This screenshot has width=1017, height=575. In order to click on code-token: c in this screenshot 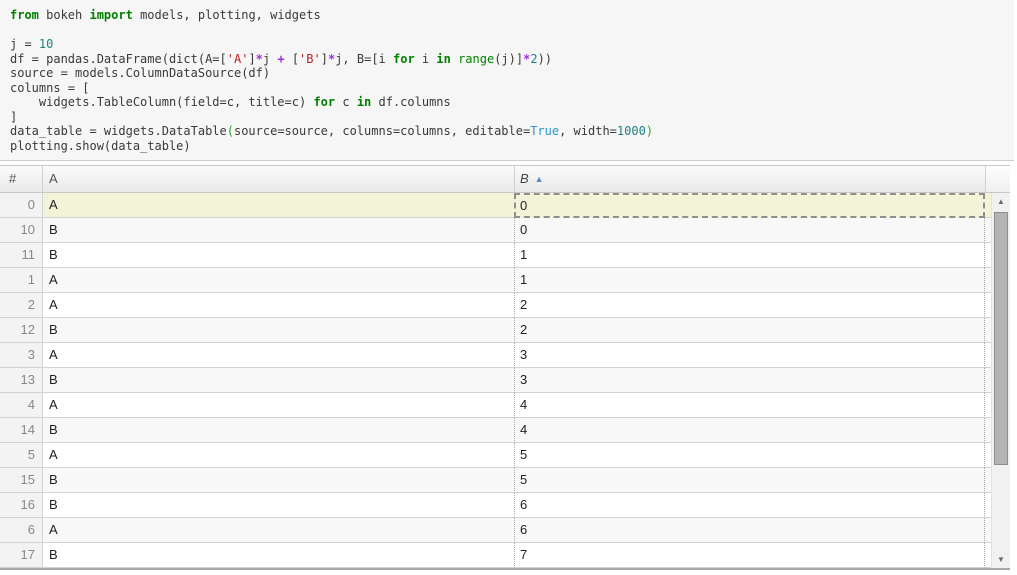, I will do `click(346, 102)`.